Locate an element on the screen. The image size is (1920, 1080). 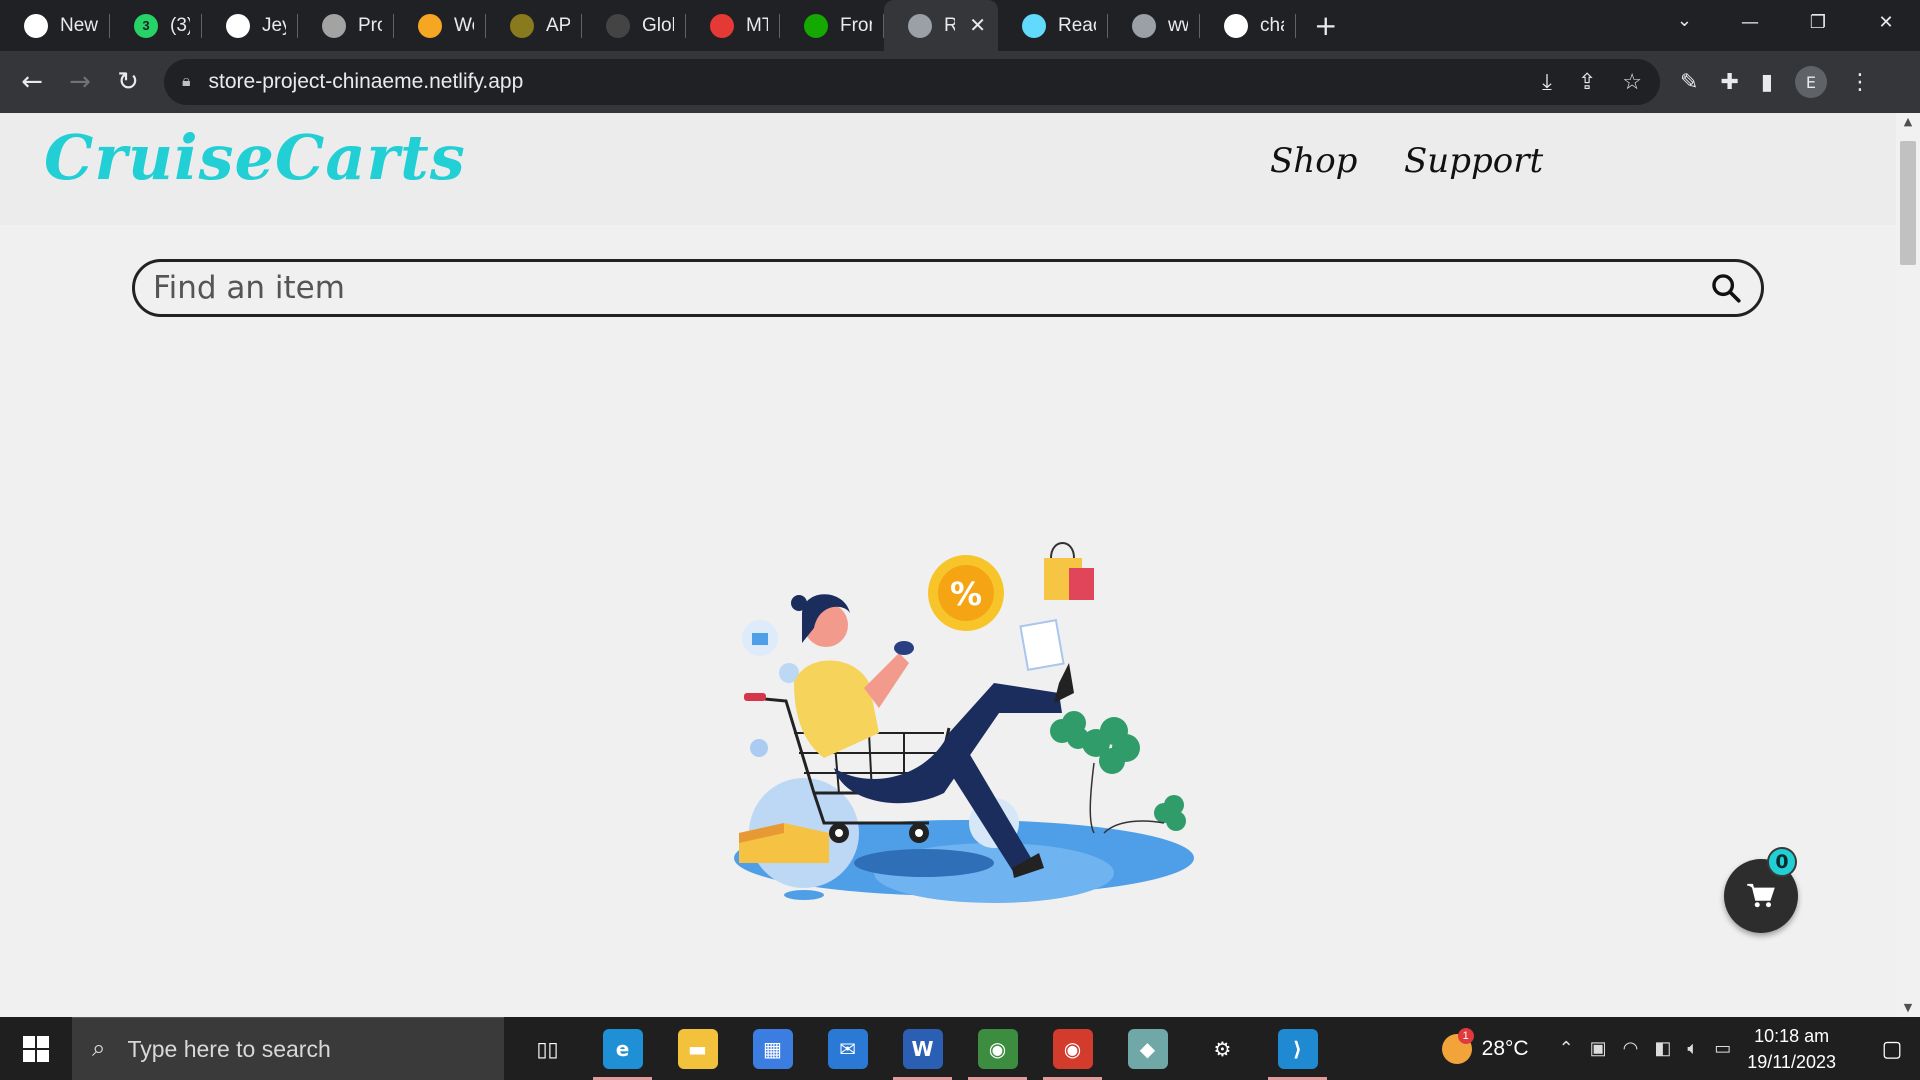
nav-link-support: Support is located at coordinates (1473, 161).